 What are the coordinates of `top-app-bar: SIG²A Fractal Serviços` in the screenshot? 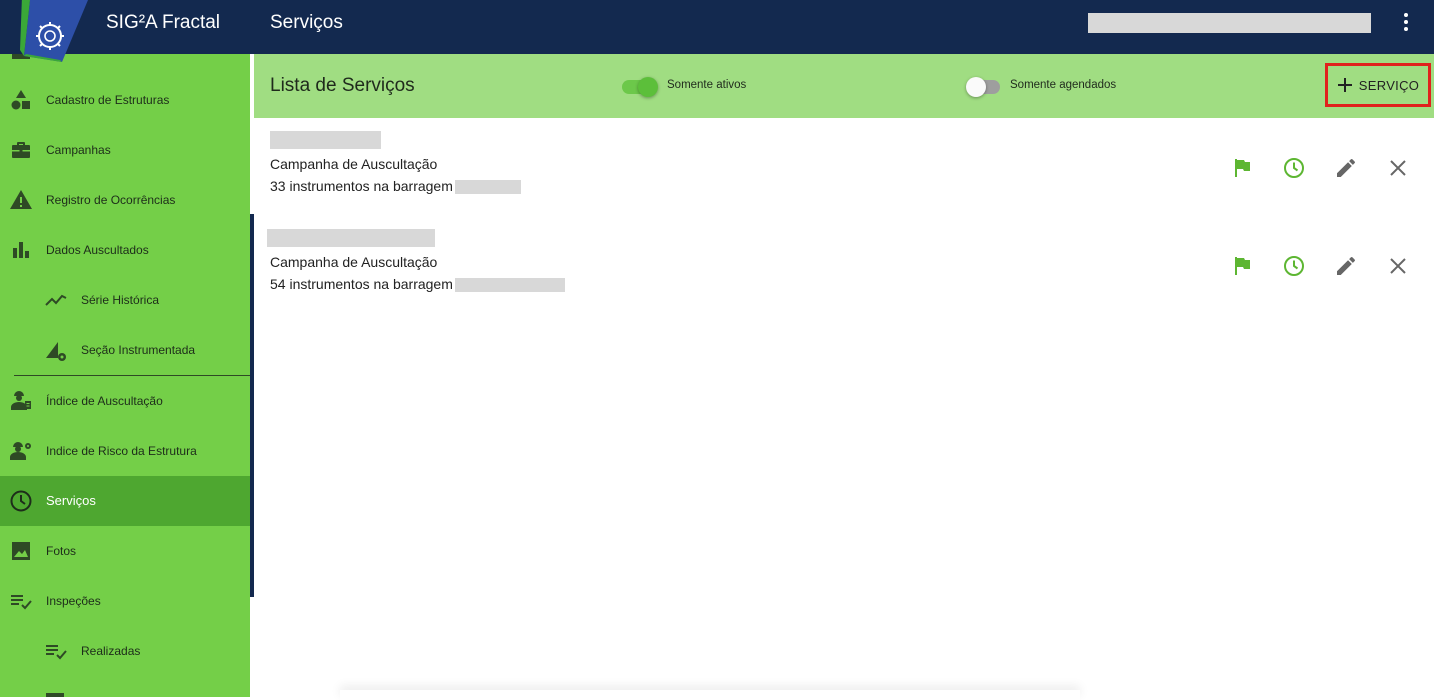 It's located at (717, 31).